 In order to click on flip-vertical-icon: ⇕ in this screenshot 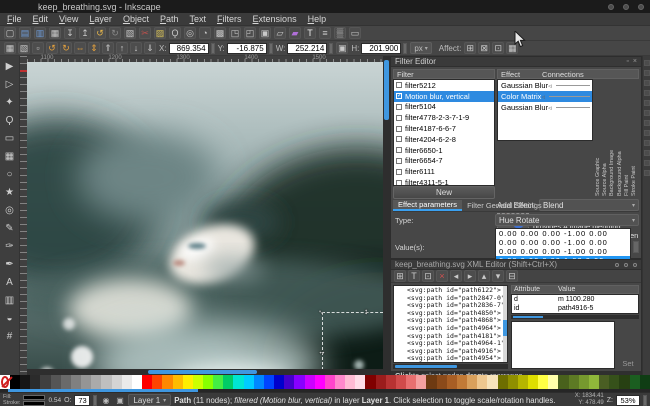, I will do `click(94, 48)`.